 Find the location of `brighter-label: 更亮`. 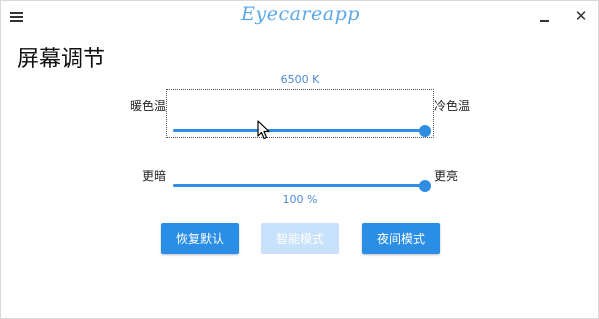

brighter-label: 更亮 is located at coordinates (446, 176).